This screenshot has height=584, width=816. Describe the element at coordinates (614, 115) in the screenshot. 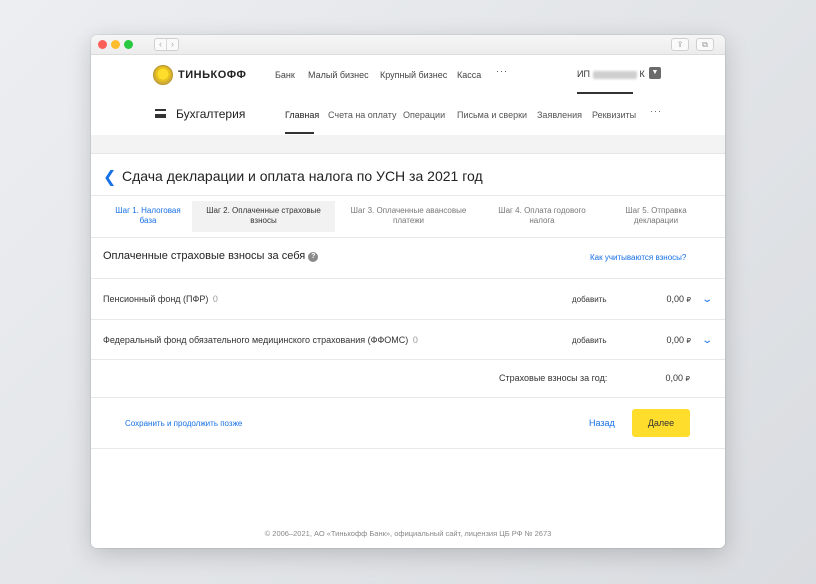

I see `tab-requisites: Реквизиты` at that location.